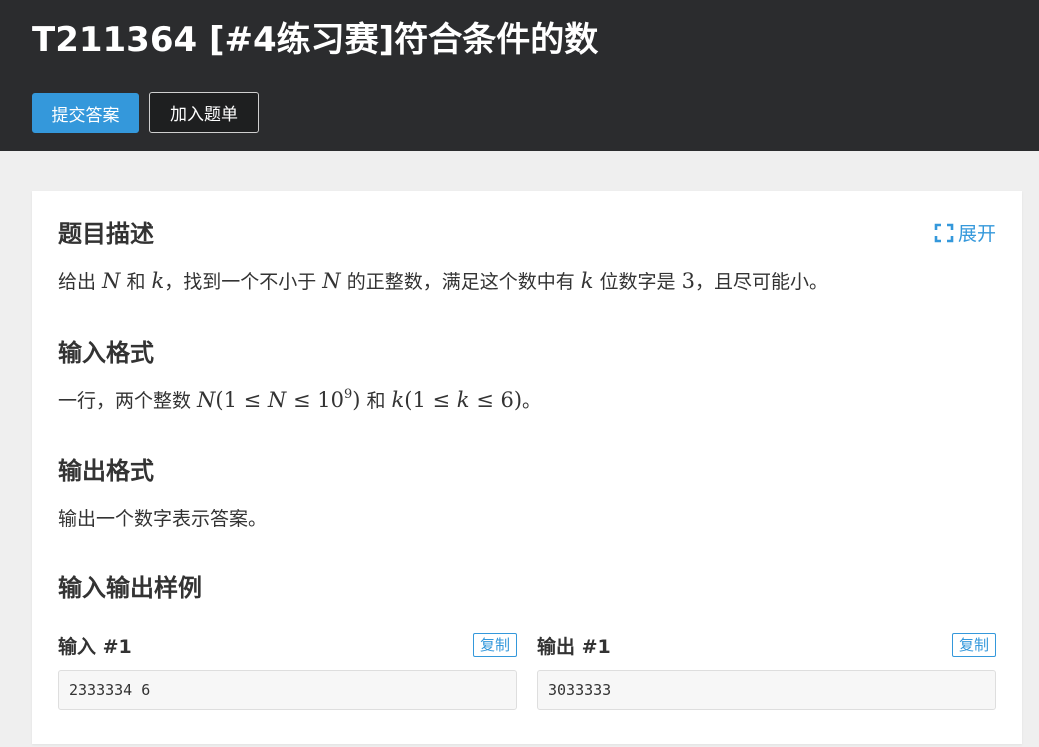 The width and height of the screenshot is (1039, 747). I want to click on samples-title: 输入输出样例, so click(130, 588).